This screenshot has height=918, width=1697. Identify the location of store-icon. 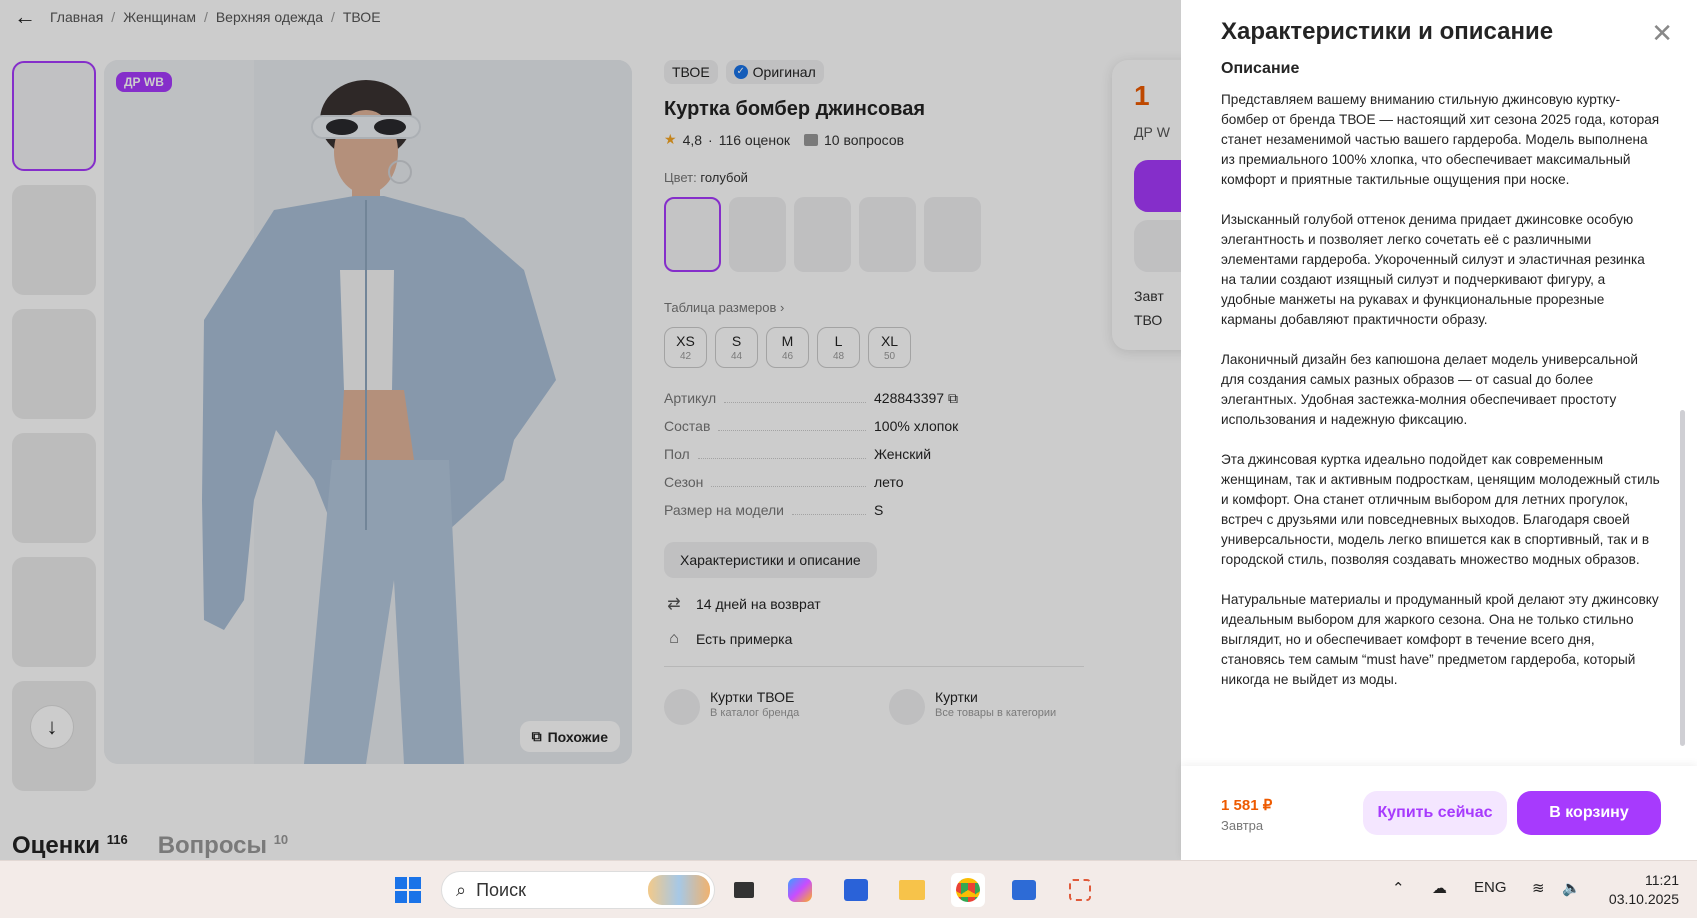
(856, 890).